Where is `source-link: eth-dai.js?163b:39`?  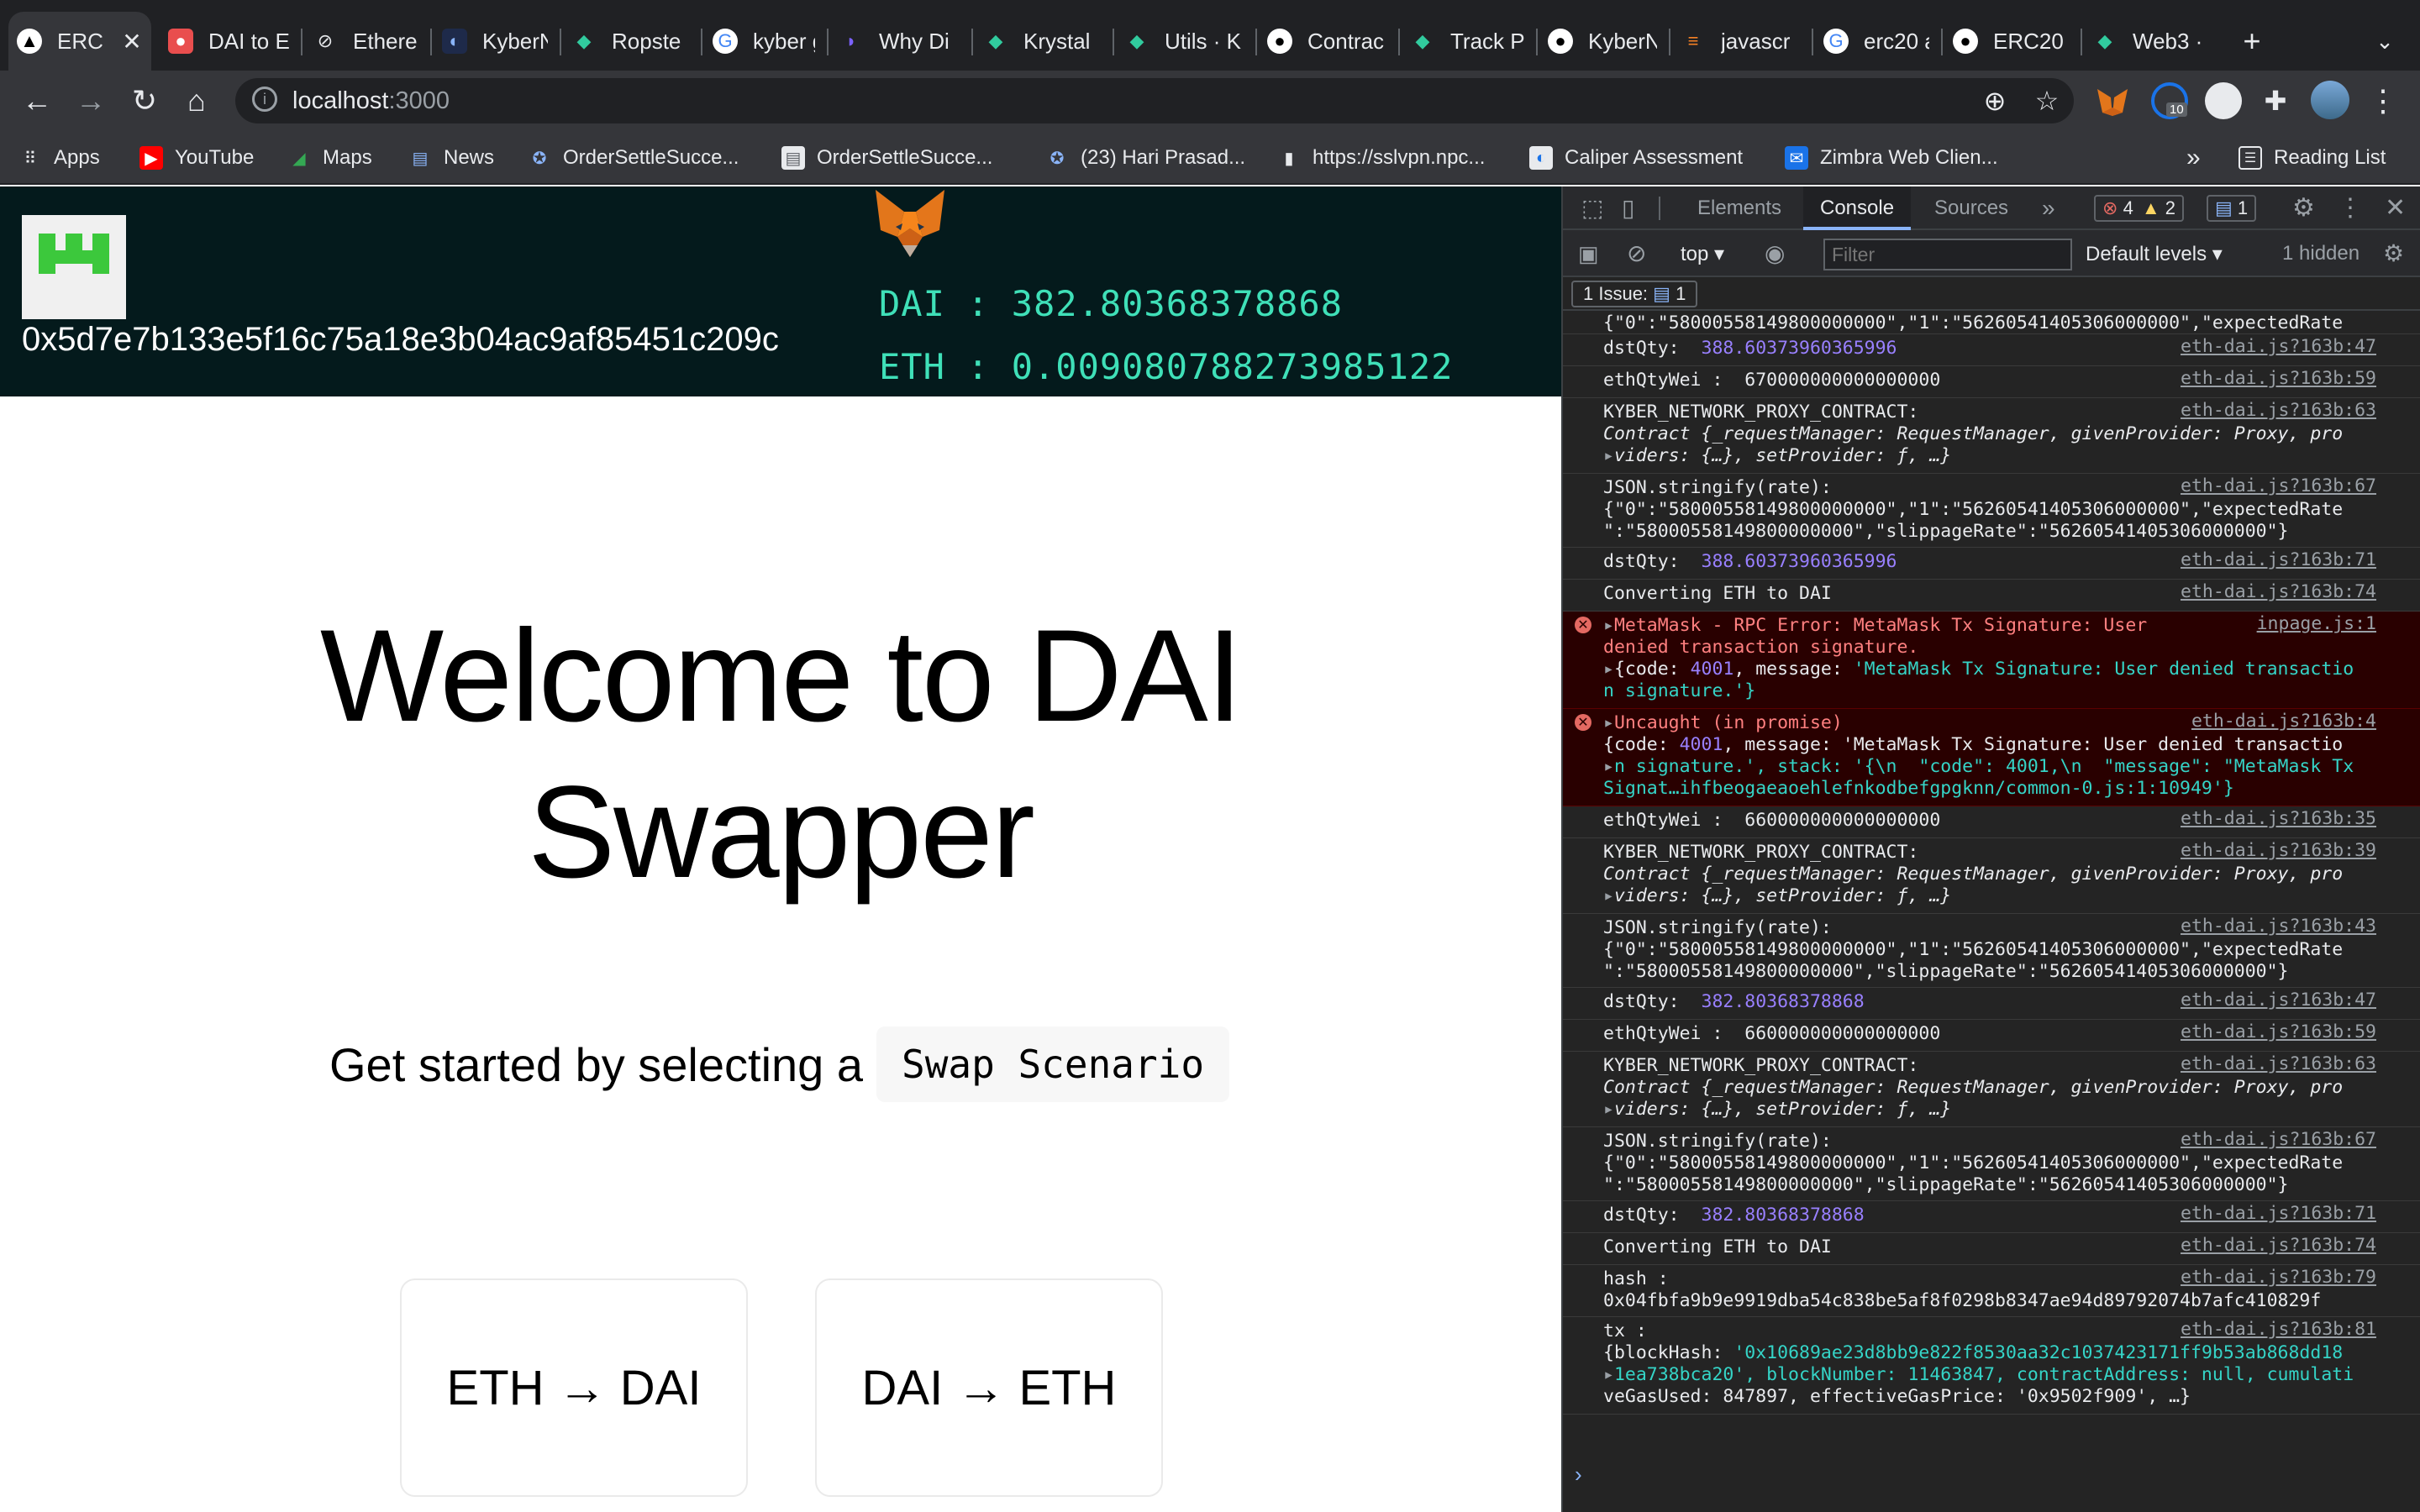 source-link: eth-dai.js?163b:39 is located at coordinates (2278, 851).